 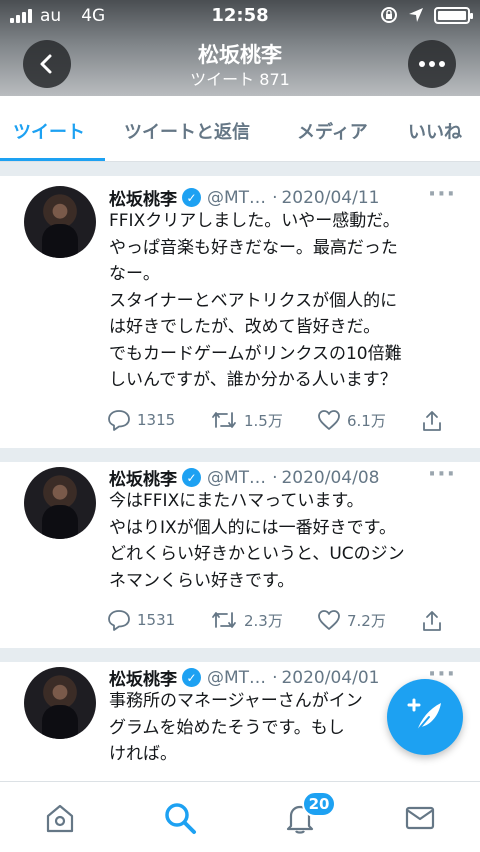 I want to click on tweet-line: しいんですが、誰か分かる人います？, so click(x=253, y=380).